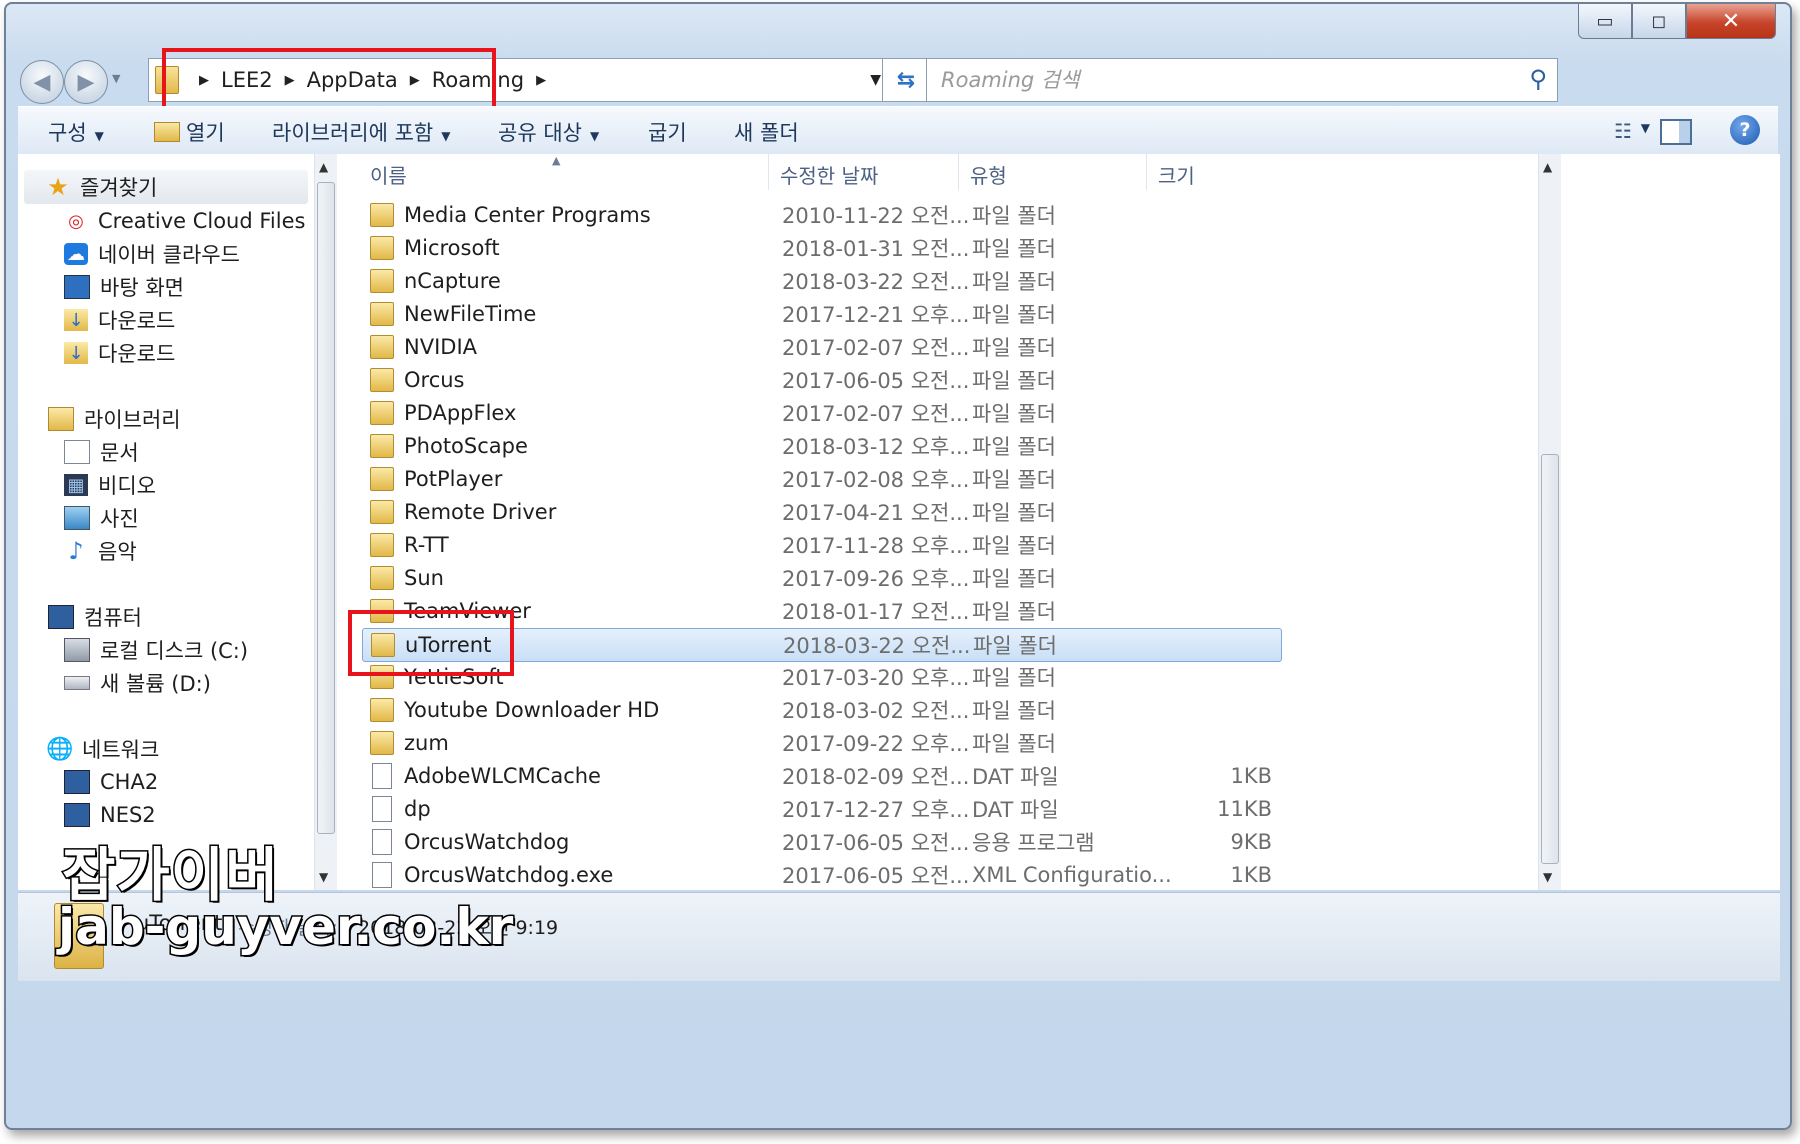  Describe the element at coordinates (42, 82) in the screenshot. I see `back-button: ◀` at that location.